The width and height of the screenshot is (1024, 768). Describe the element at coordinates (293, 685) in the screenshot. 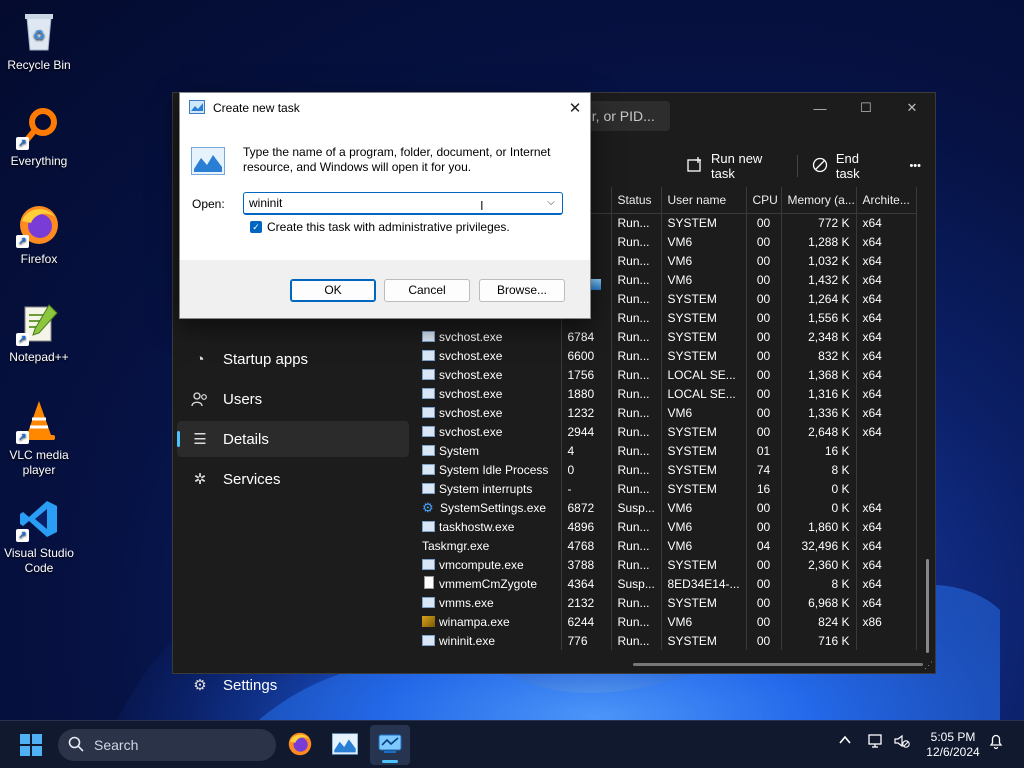

I see `nav-item-settings: ⚙ Settings` at that location.